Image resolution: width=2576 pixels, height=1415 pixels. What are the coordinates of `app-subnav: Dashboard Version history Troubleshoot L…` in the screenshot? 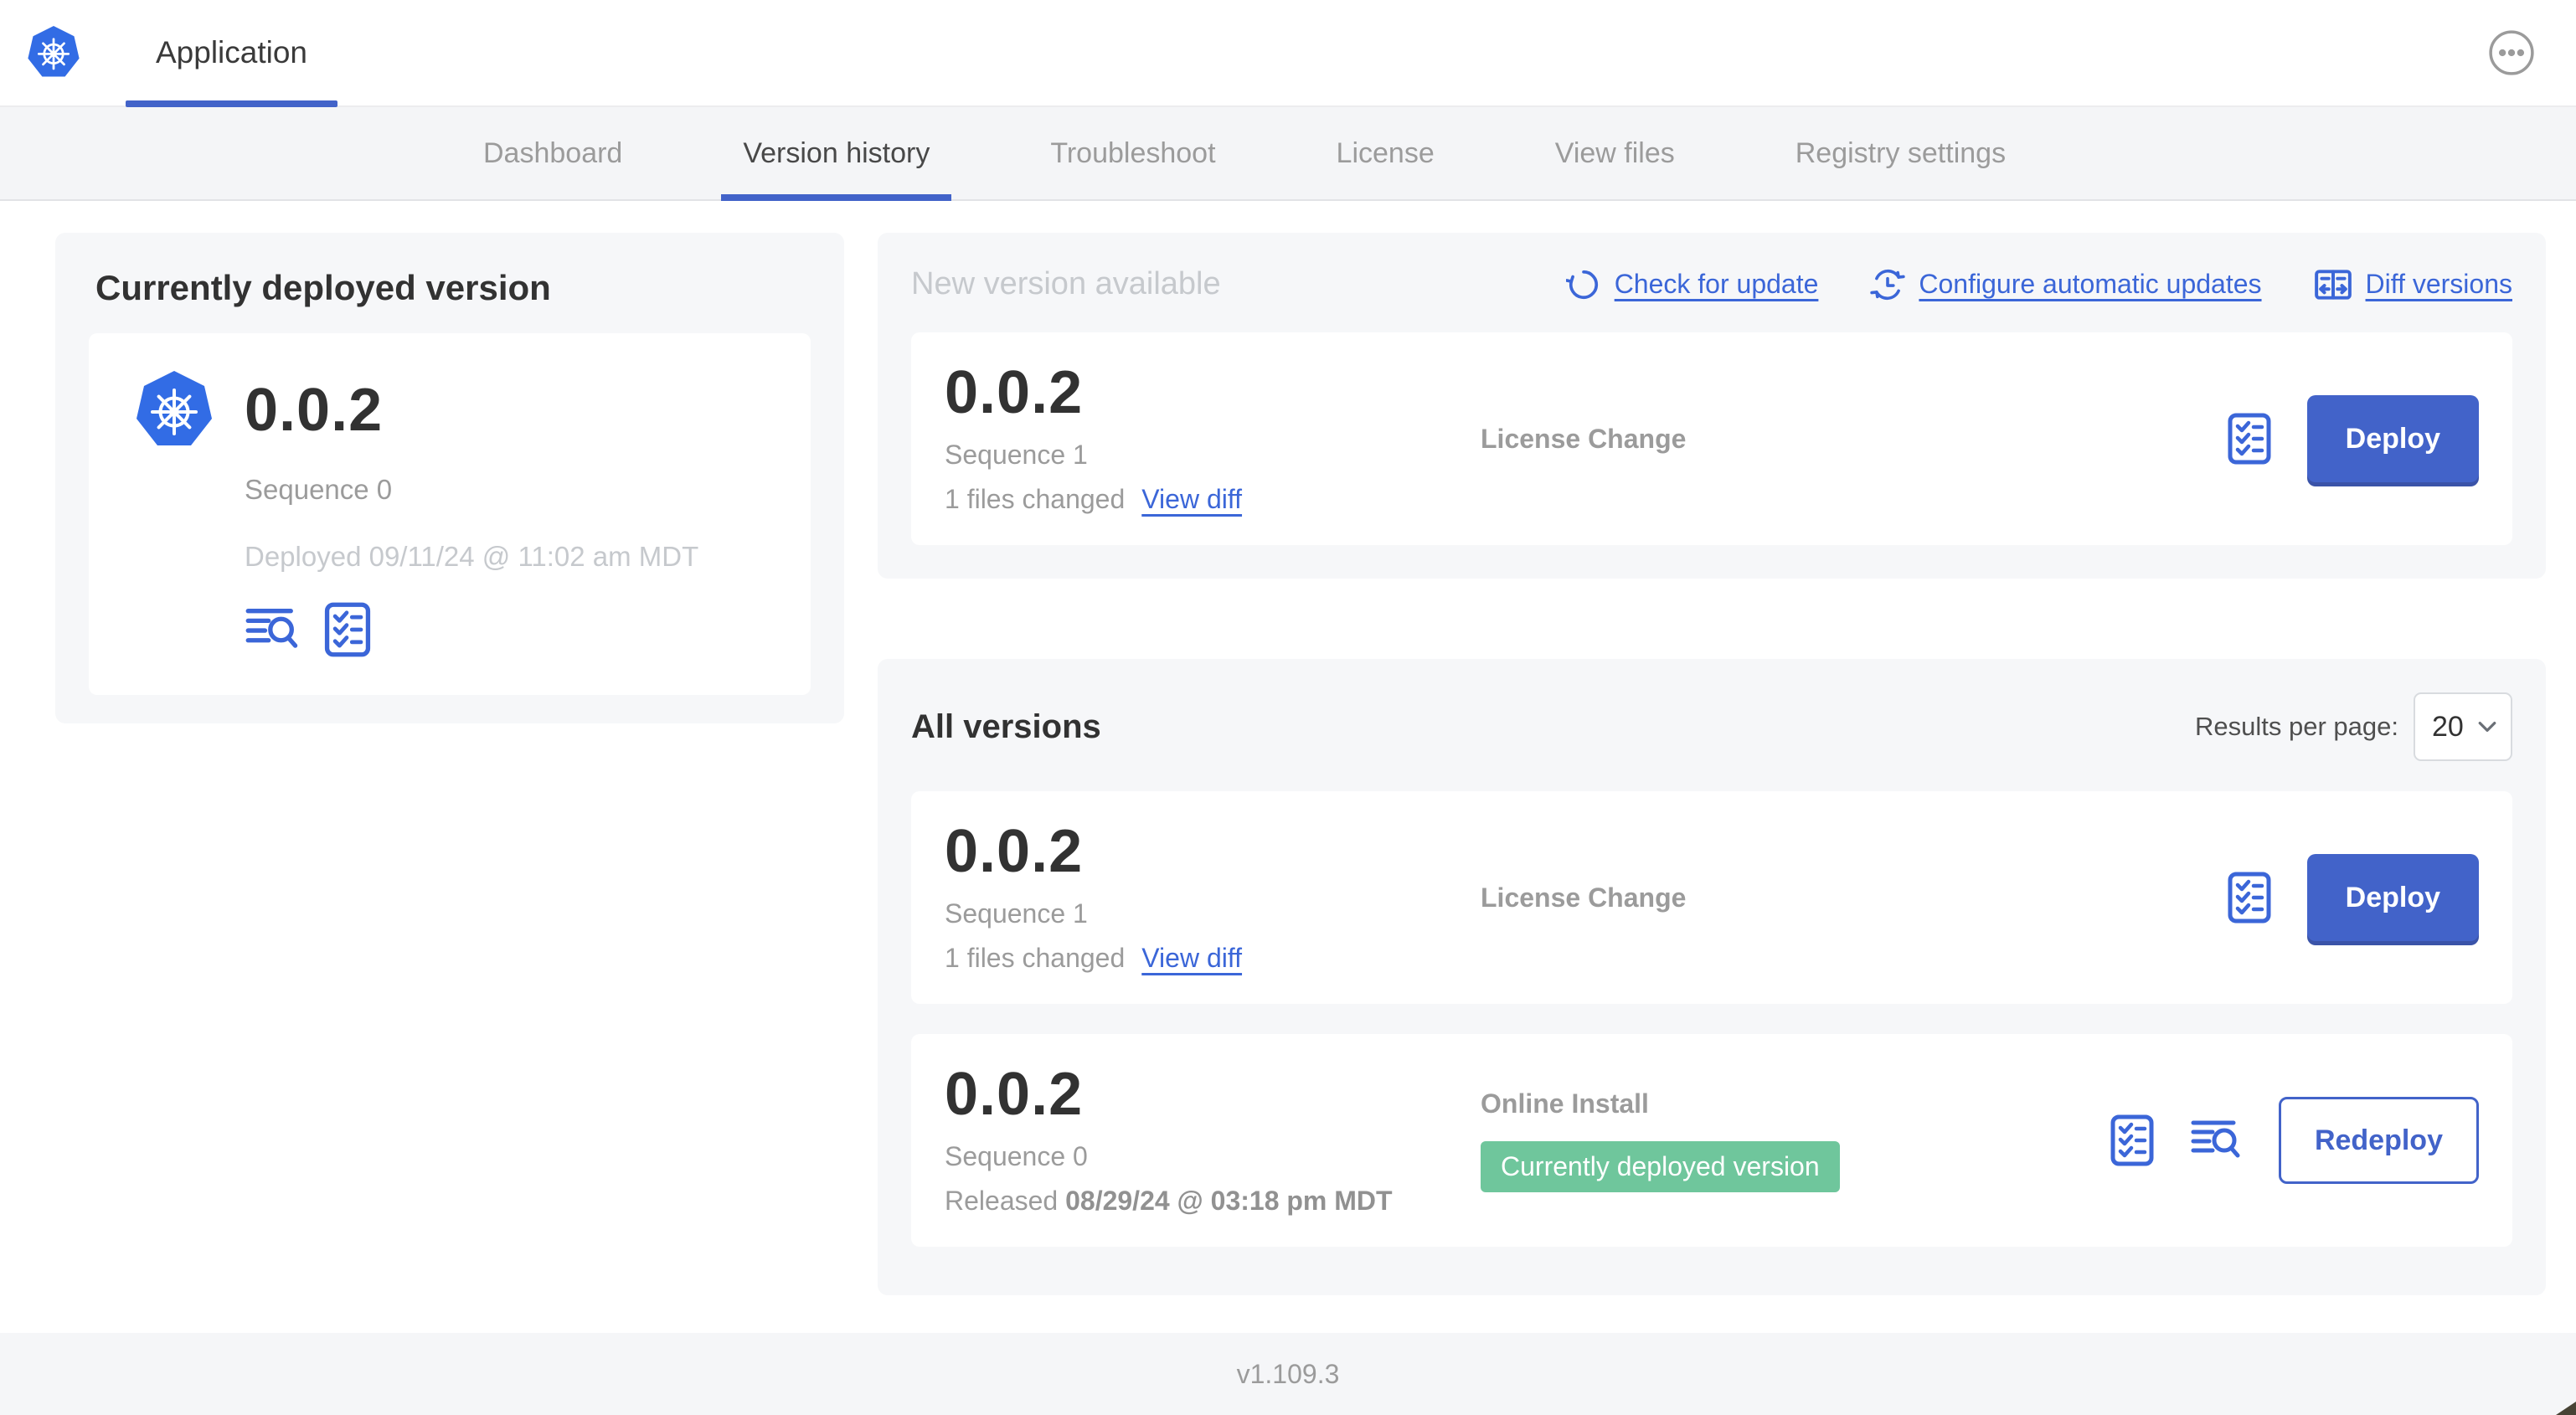 It's located at (1288, 154).